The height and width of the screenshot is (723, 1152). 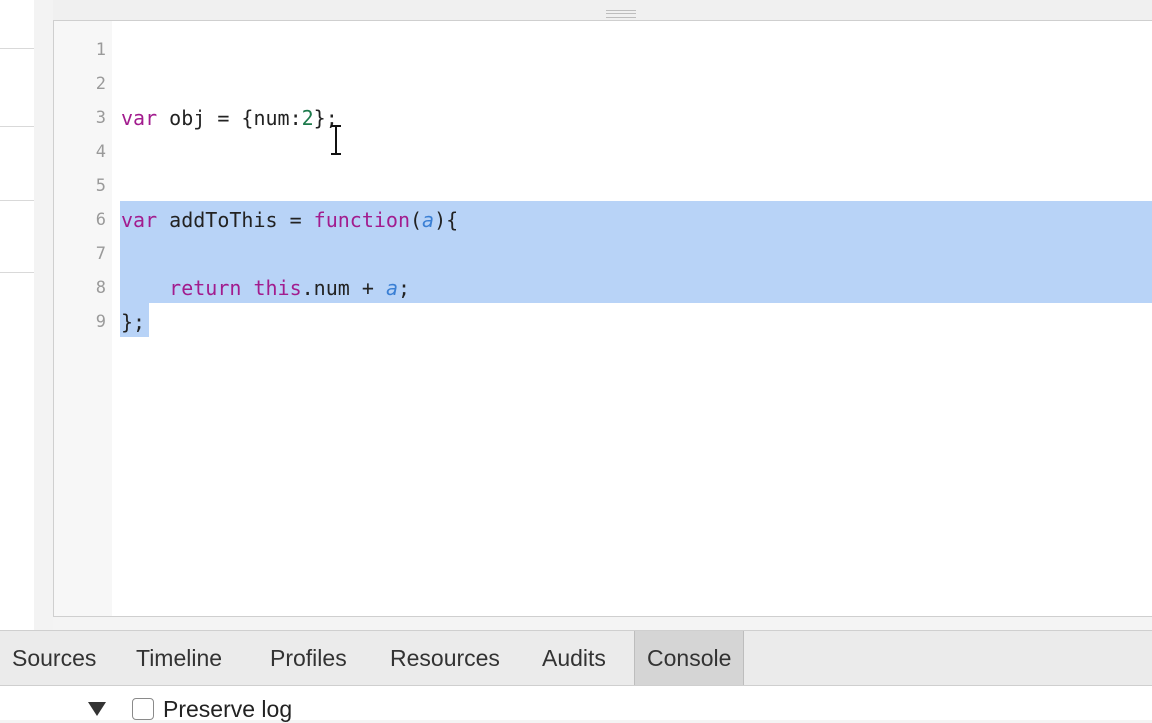 I want to click on code-token: };, so click(x=133, y=322).